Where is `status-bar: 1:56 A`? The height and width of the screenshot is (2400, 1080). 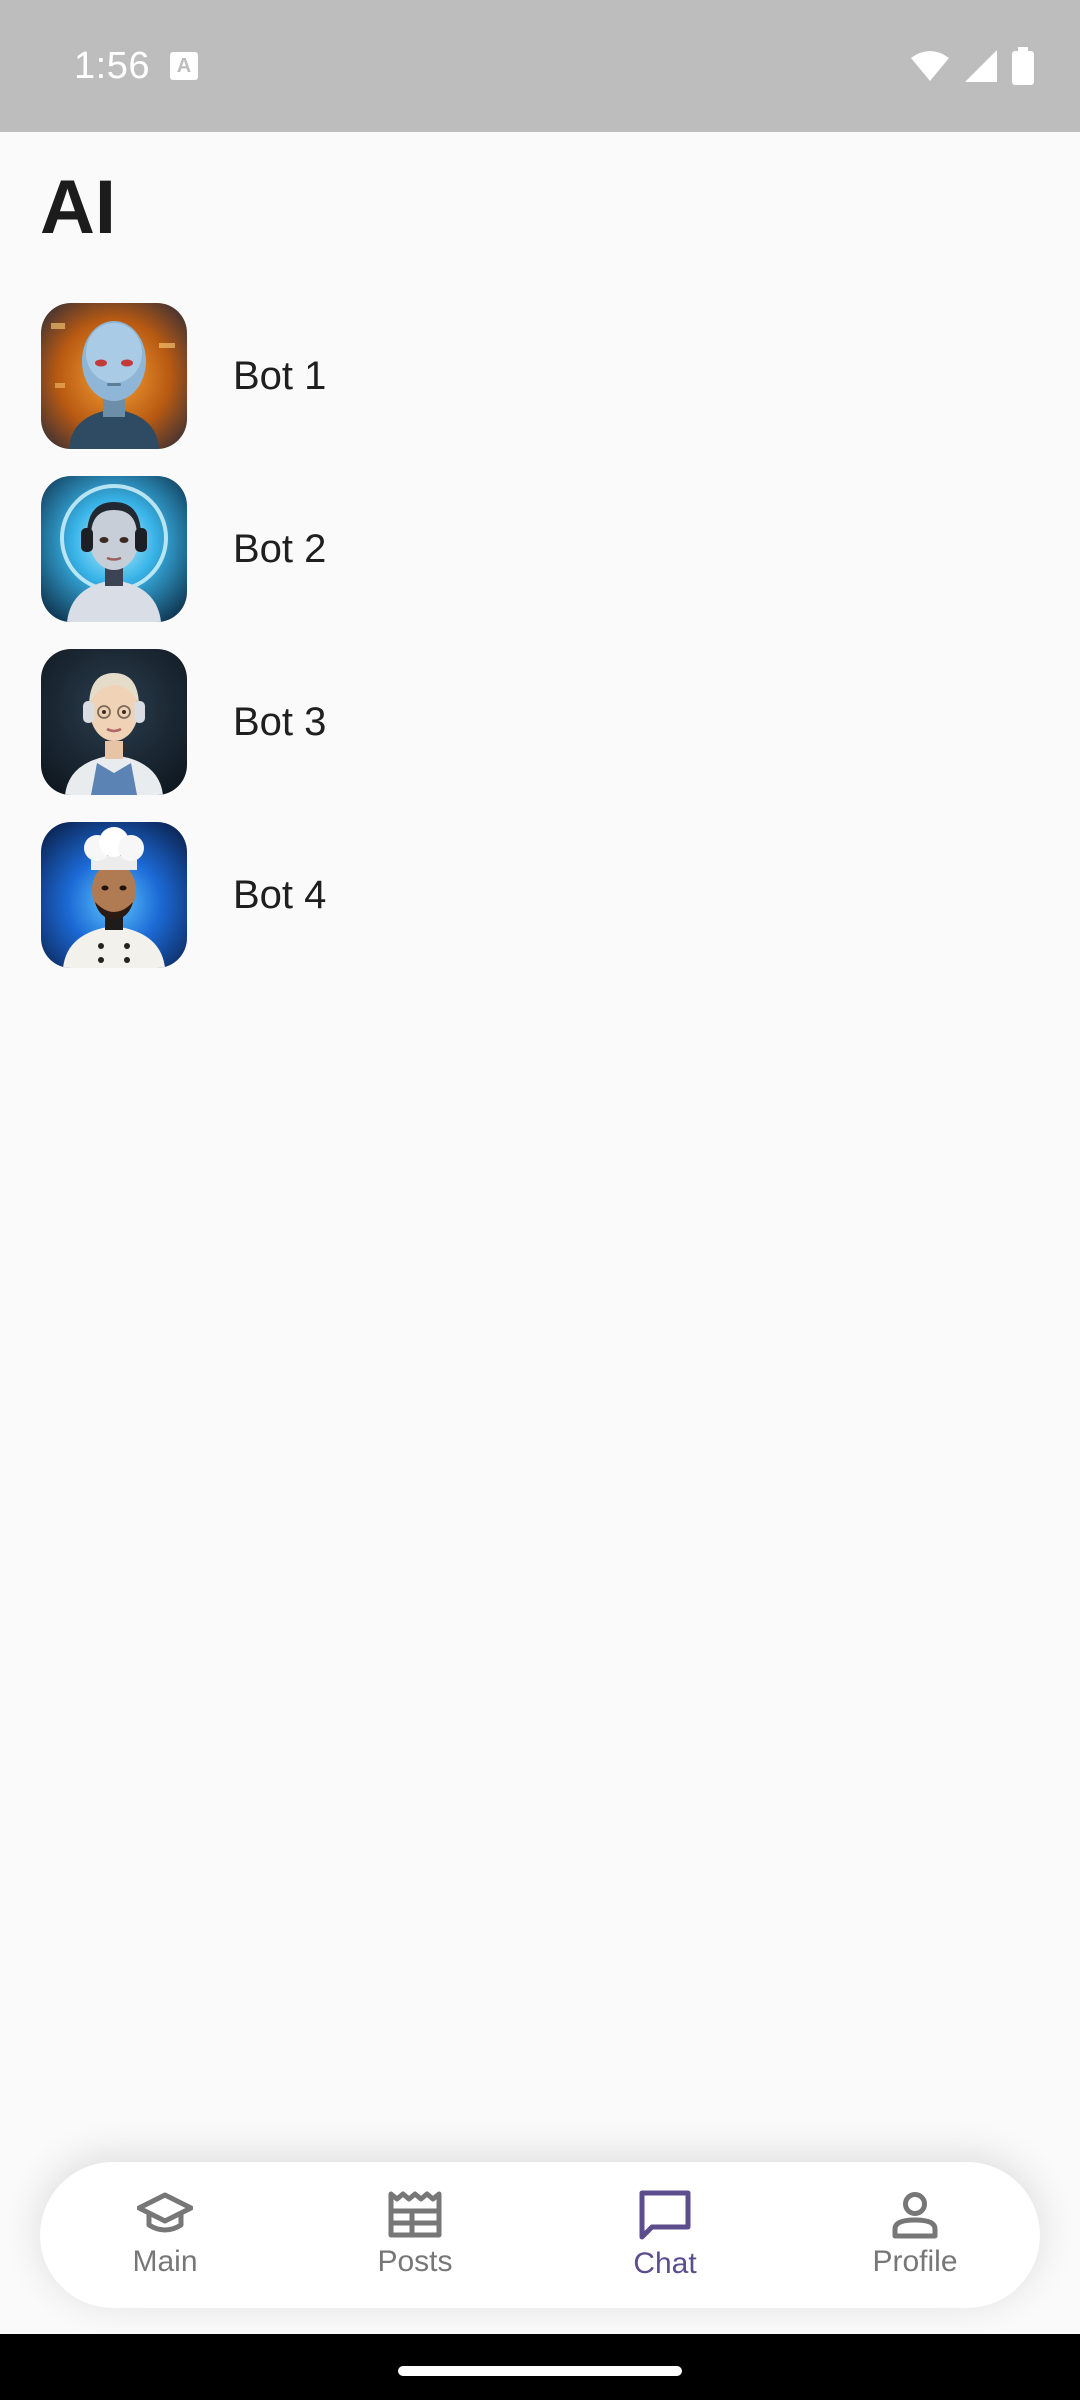 status-bar: 1:56 A is located at coordinates (540, 66).